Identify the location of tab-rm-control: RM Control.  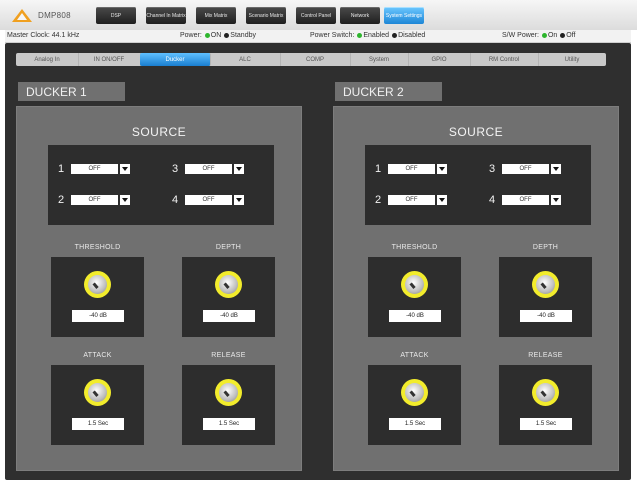
(504, 59).